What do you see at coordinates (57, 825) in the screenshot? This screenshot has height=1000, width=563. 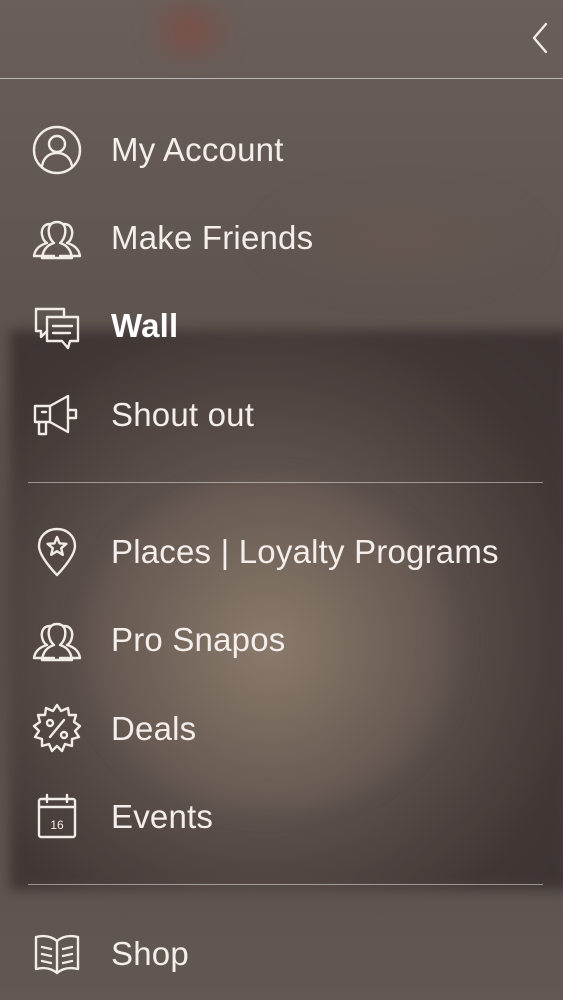 I see `calendar-day-number: 16` at bounding box center [57, 825].